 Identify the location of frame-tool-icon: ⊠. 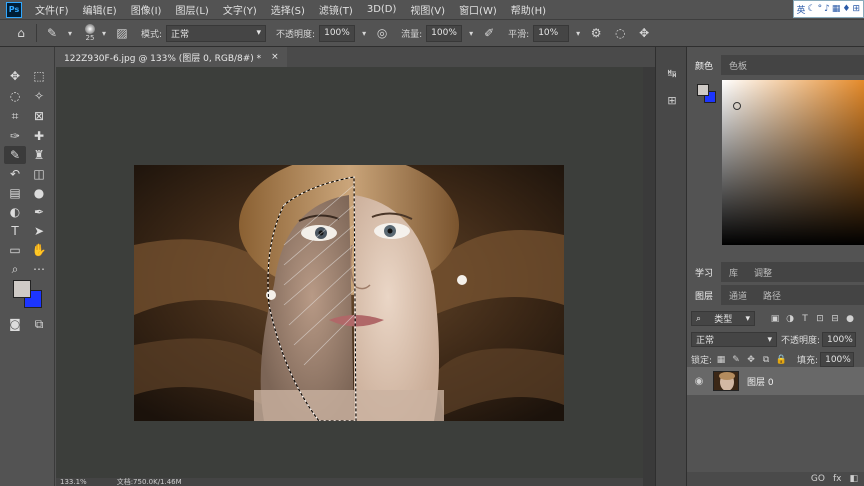
(39, 116).